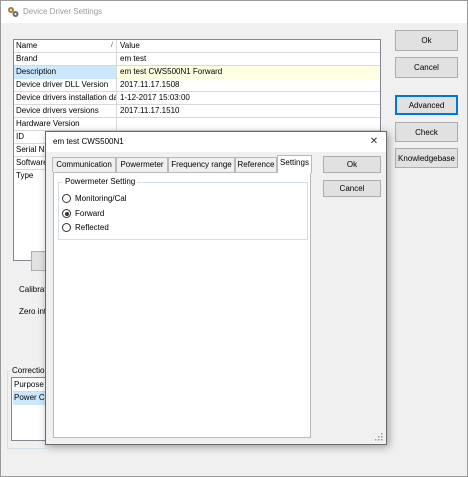 The image size is (468, 477). Describe the element at coordinates (426, 132) in the screenshot. I see `check-button: Check` at that location.